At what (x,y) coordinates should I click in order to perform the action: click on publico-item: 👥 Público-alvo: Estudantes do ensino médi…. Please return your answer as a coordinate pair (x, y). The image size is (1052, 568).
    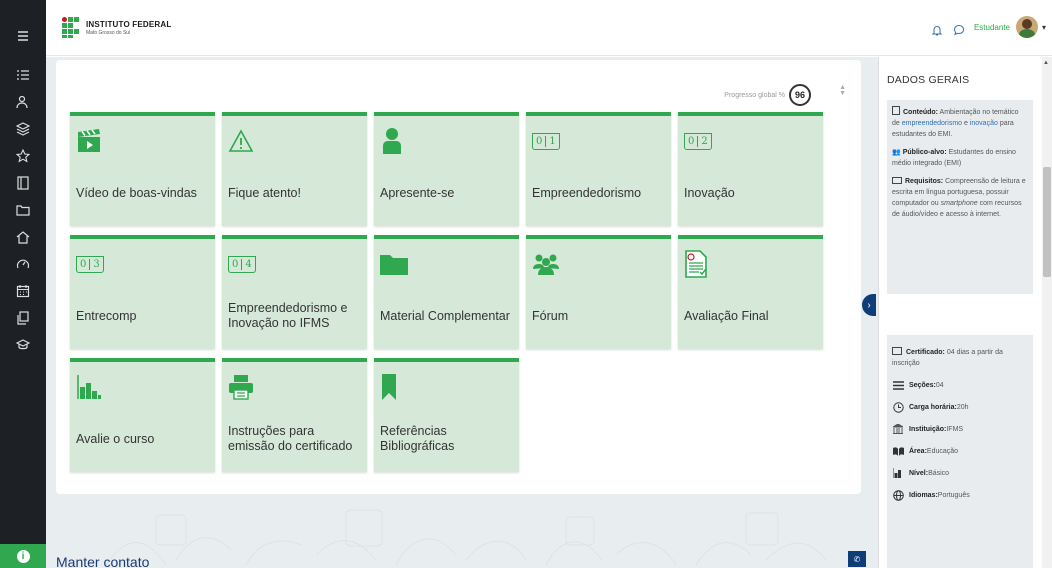
    Looking at the image, I should click on (954, 158).